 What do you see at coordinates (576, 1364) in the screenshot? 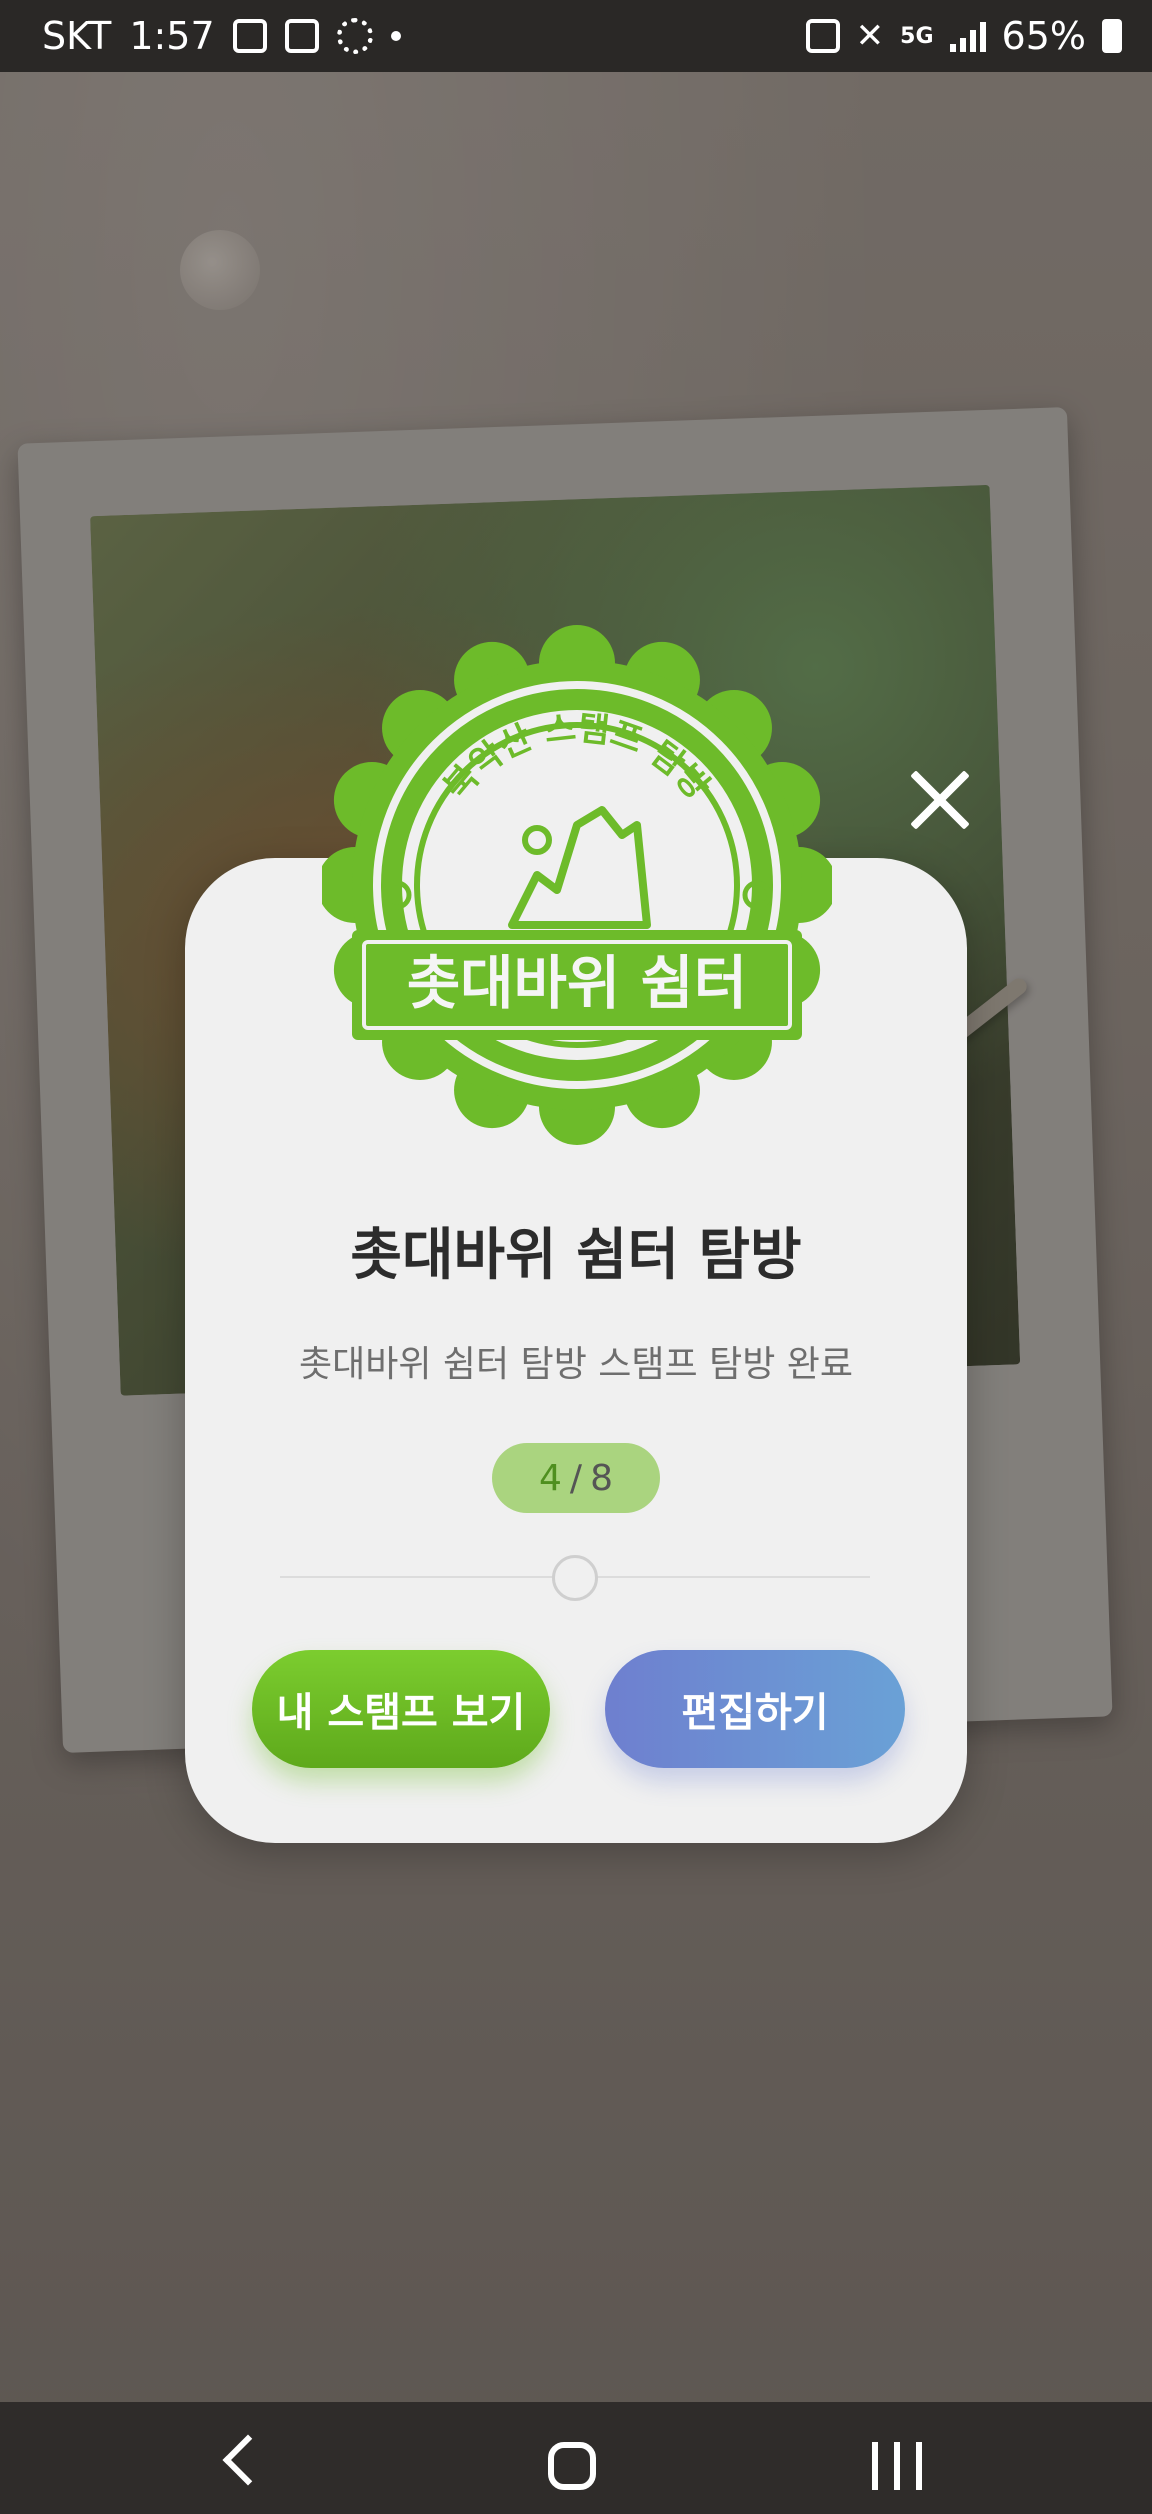
I see `modal-subtitle: 촛대바위 쉼터 탐방 스탬프 탐방 완료` at bounding box center [576, 1364].